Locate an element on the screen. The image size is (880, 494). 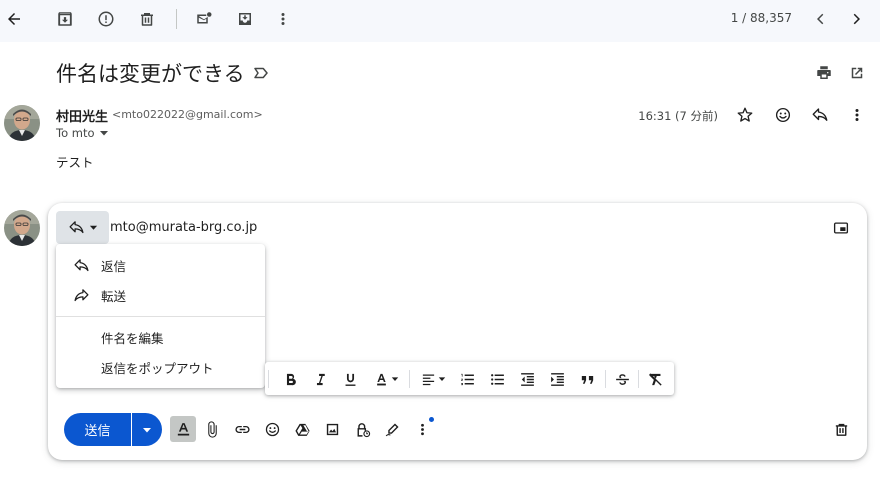
insert-link-icon is located at coordinates (242, 429).